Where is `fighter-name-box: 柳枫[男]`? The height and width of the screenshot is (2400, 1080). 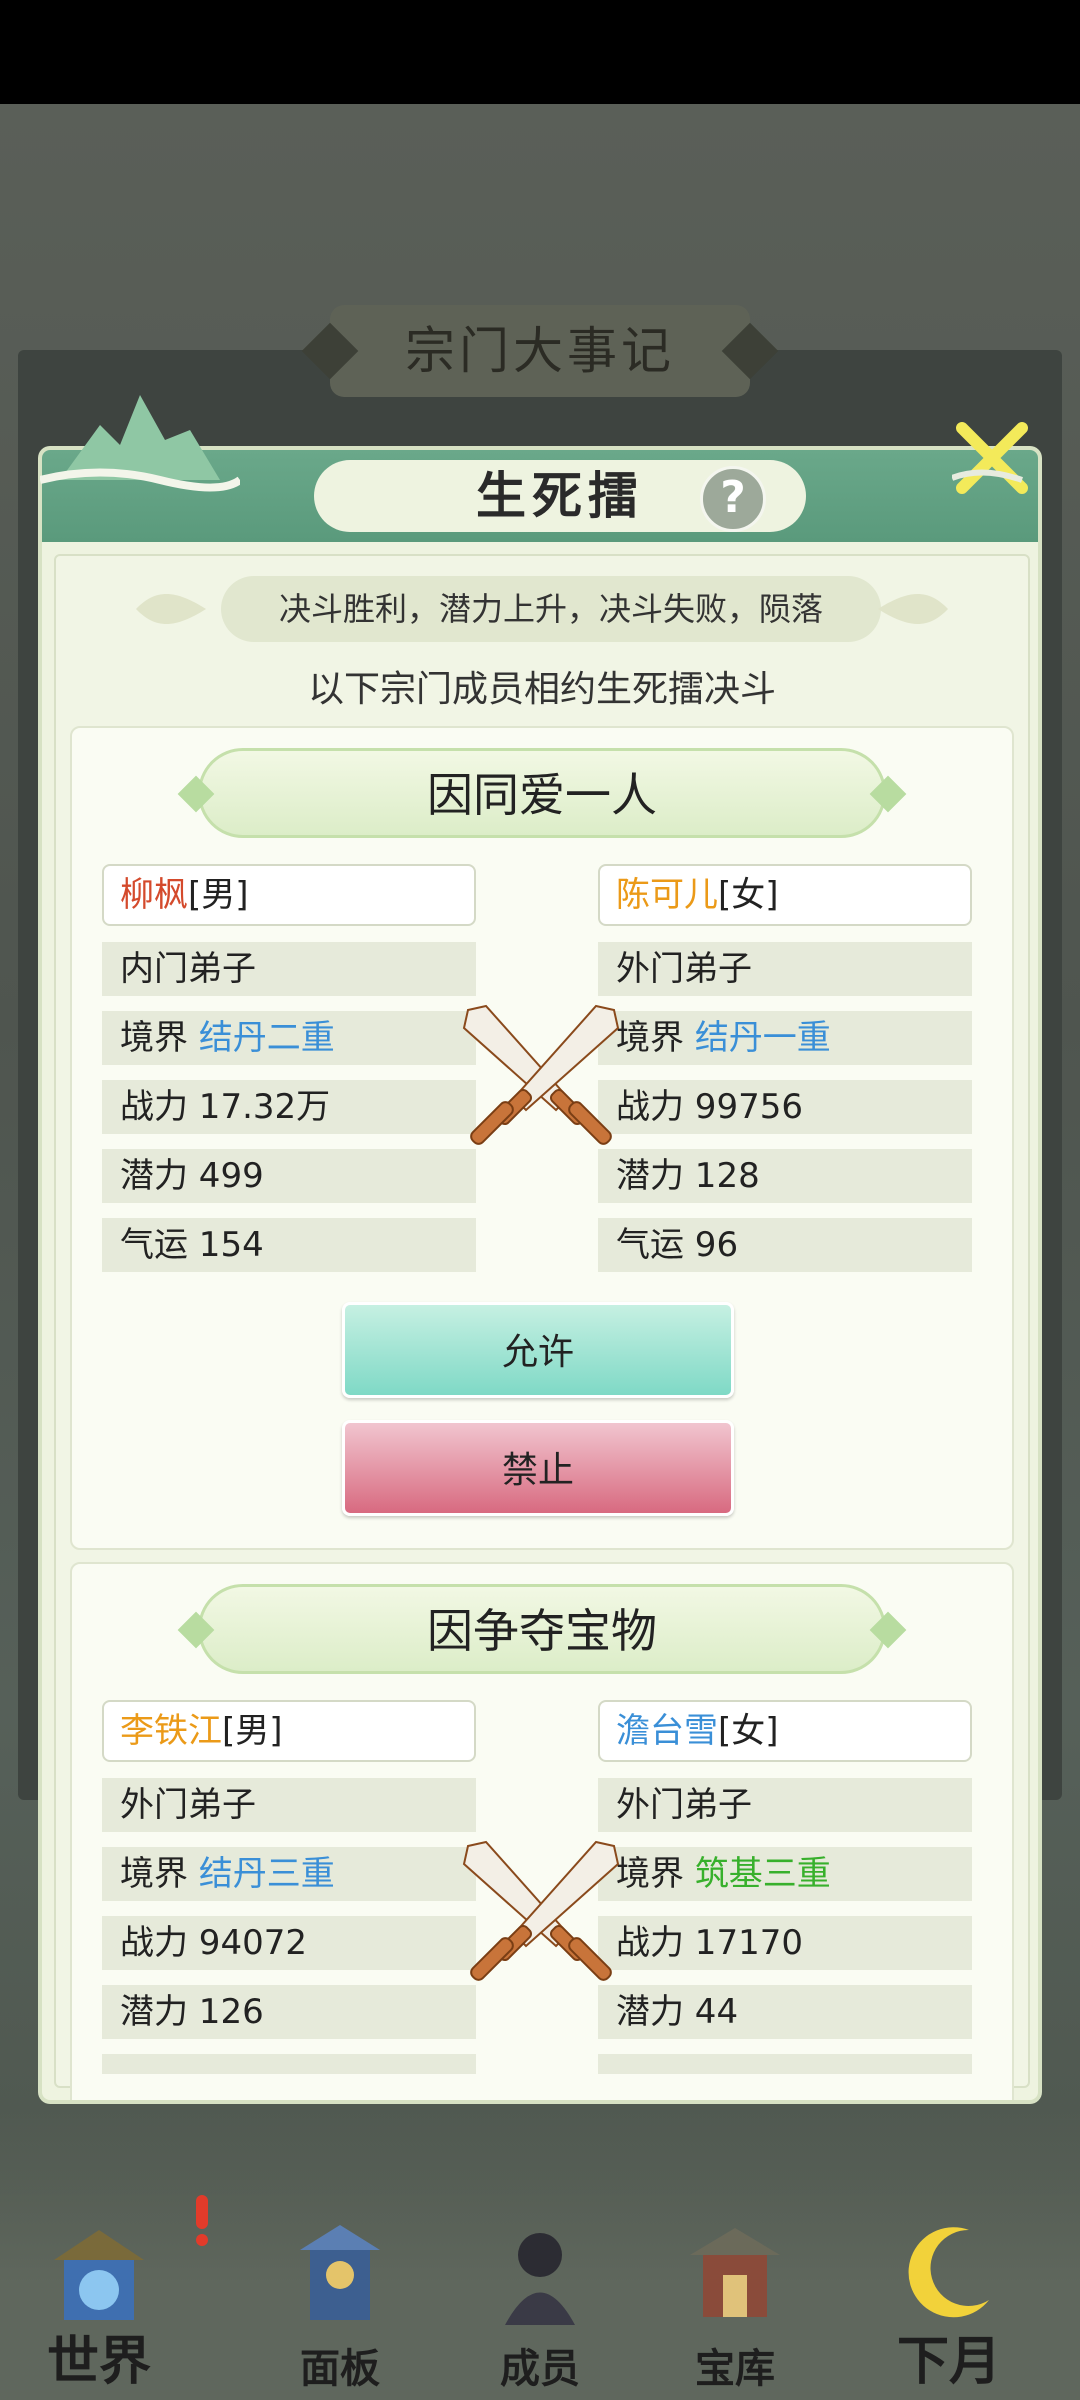 fighter-name-box: 柳枫[男] is located at coordinates (289, 895).